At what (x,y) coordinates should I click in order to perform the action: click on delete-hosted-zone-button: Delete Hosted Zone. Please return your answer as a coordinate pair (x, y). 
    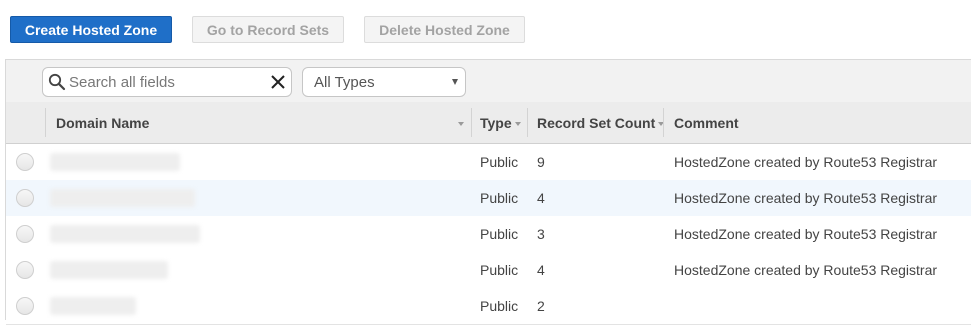
    Looking at the image, I should click on (444, 29).